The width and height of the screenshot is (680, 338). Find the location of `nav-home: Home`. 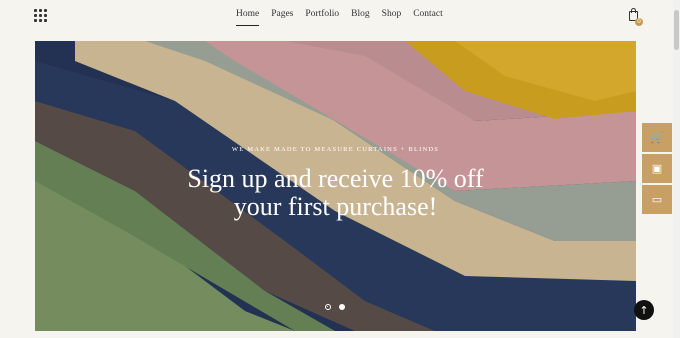

nav-home: Home is located at coordinates (247, 16).